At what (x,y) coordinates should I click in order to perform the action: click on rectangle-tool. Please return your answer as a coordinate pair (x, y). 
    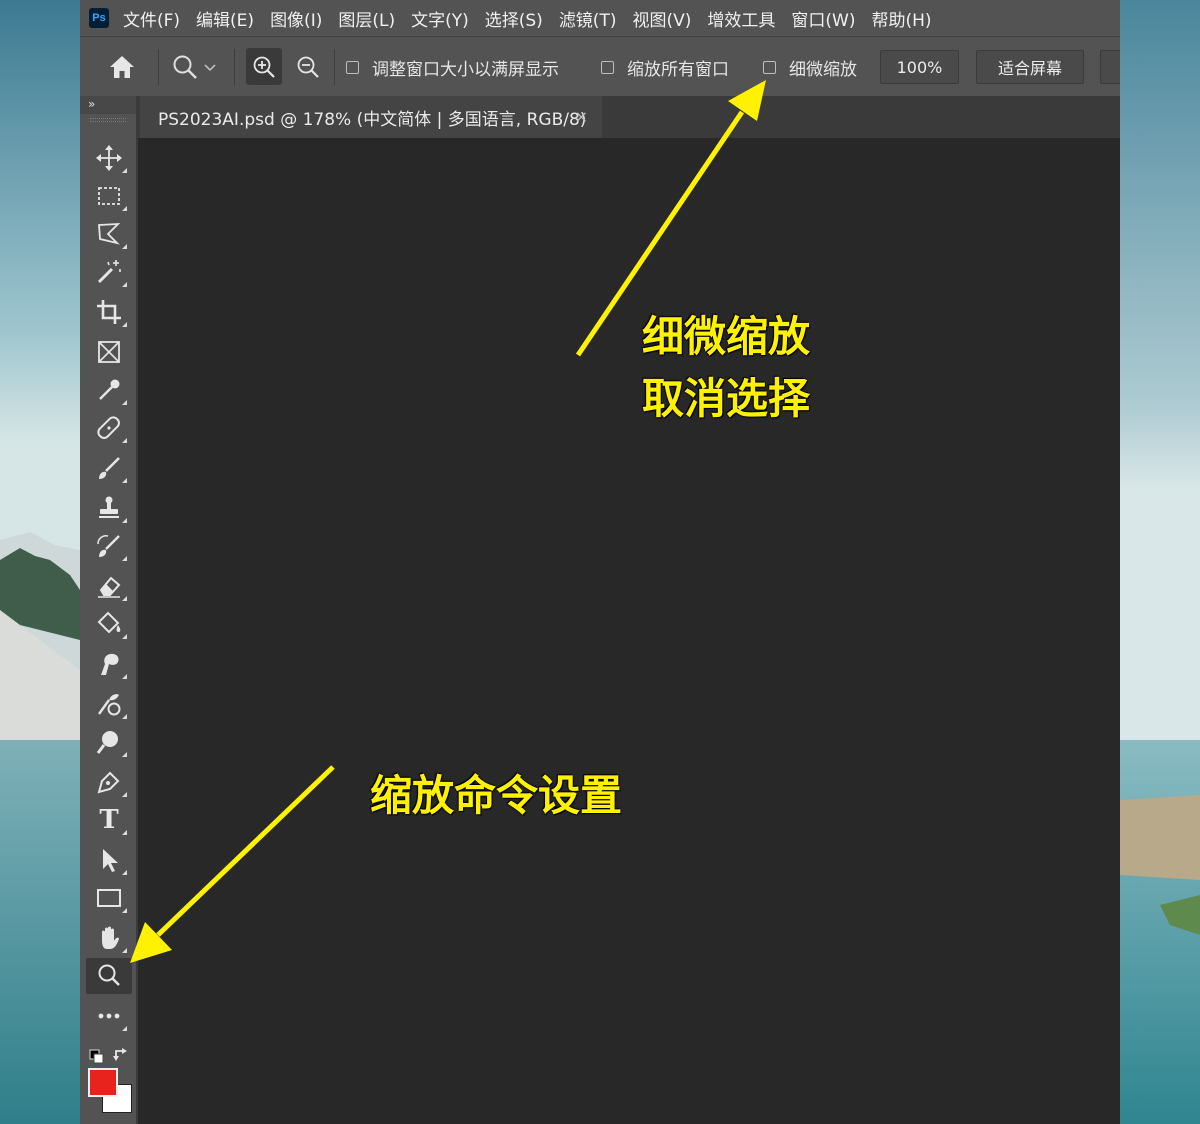
    Looking at the image, I should click on (109, 898).